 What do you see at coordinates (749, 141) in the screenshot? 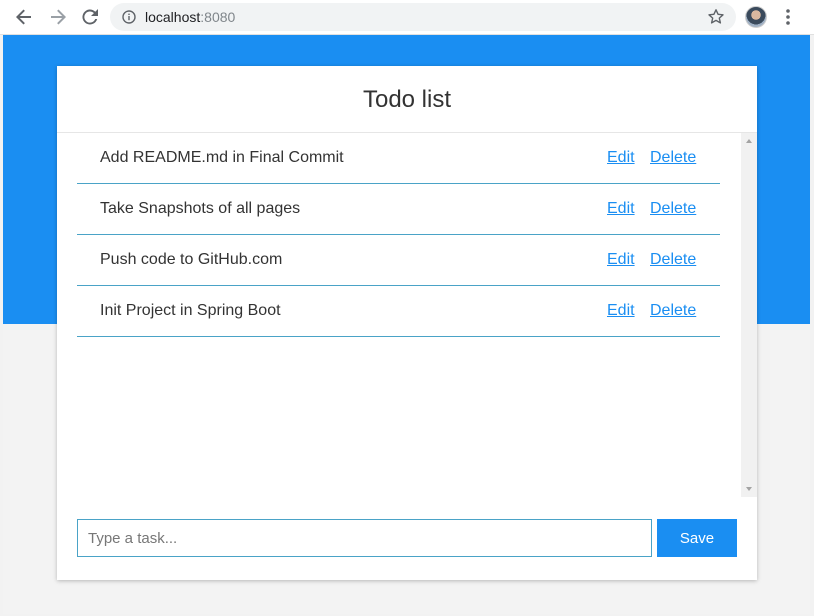
I see `scroll-up-arrow-icon` at bounding box center [749, 141].